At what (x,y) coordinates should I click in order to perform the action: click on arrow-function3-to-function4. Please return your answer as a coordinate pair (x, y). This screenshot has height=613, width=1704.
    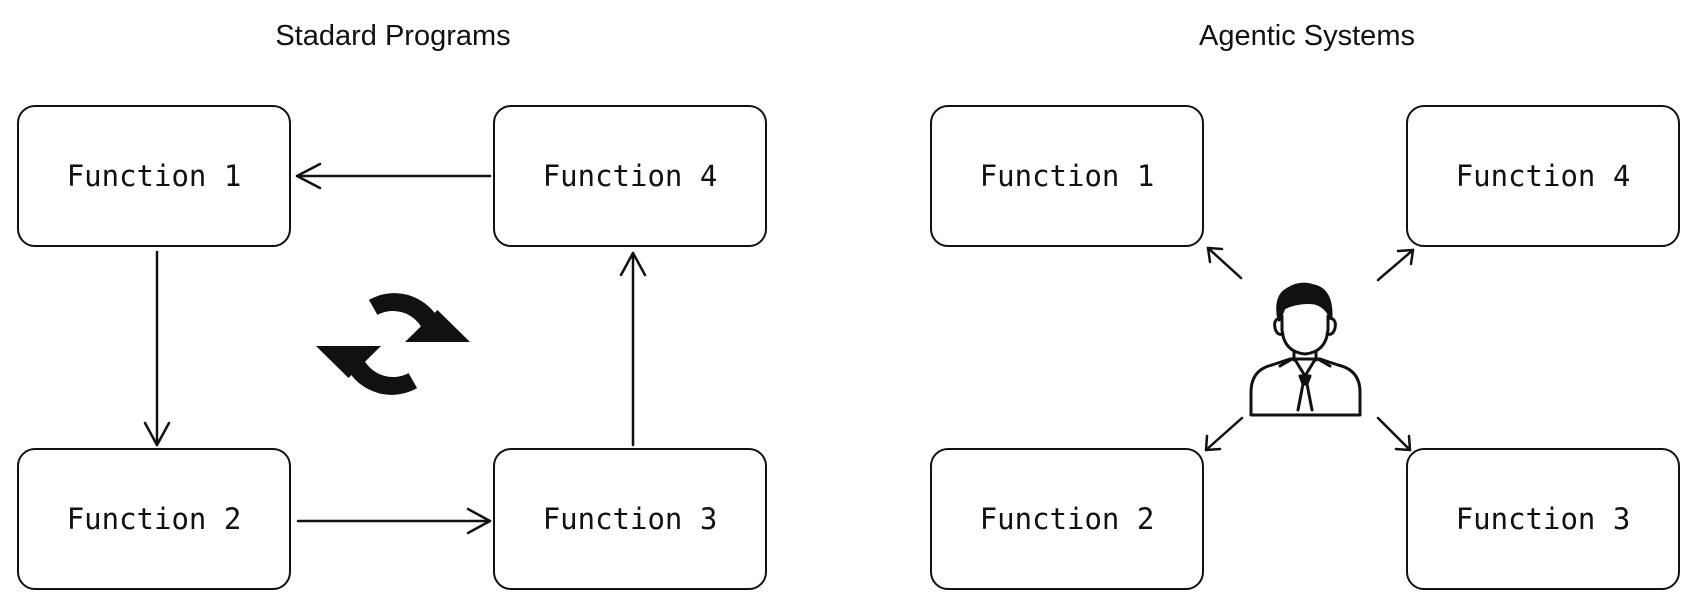
    Looking at the image, I should click on (633, 349).